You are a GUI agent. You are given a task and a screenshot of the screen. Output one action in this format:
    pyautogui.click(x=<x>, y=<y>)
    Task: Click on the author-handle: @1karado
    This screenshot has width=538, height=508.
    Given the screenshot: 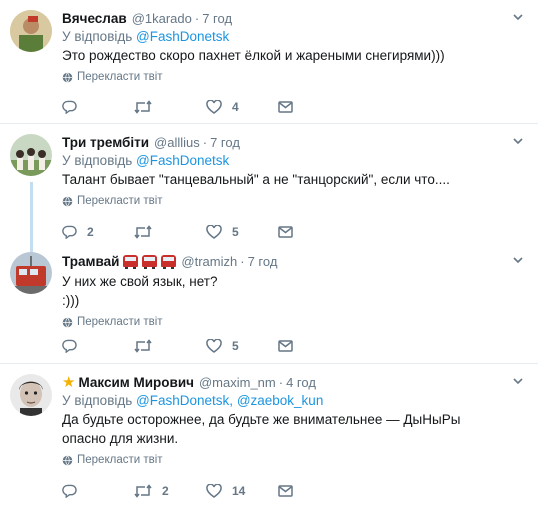 What is the action you would take?
    pyautogui.click(x=162, y=18)
    